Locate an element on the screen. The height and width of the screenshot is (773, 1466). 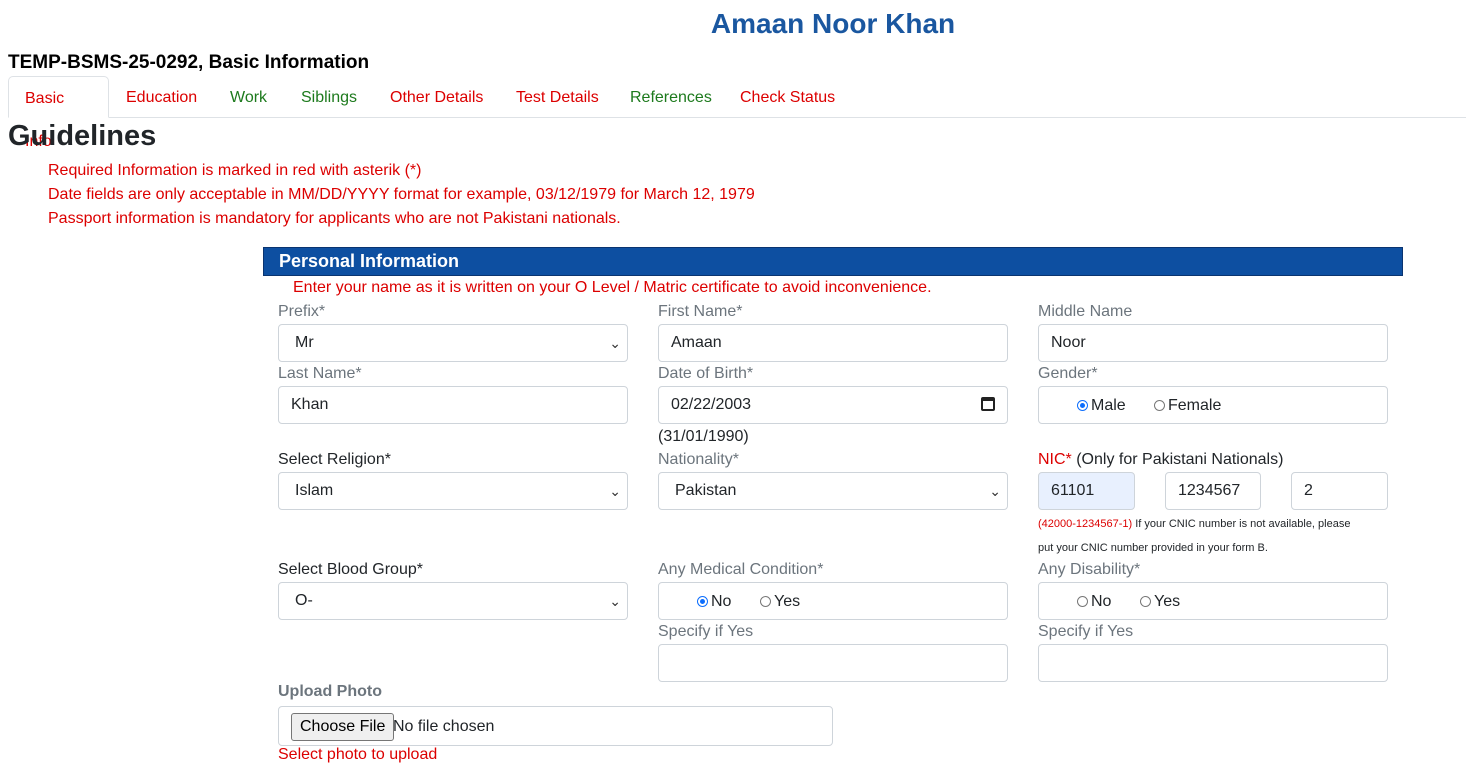
file-status: No file chosen is located at coordinates (444, 726).